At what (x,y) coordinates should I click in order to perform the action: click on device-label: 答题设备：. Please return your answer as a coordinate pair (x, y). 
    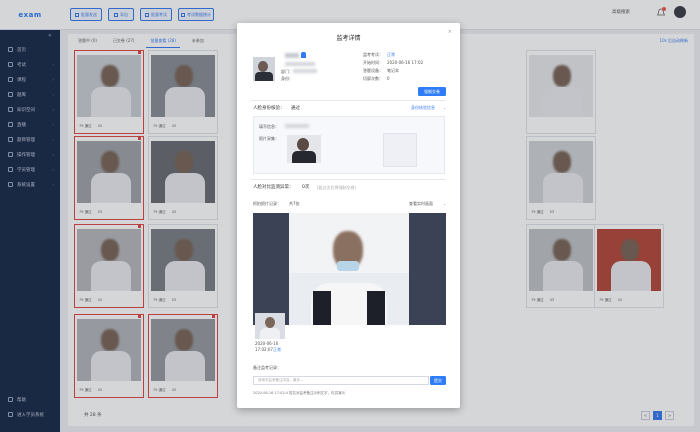
    Looking at the image, I should click on (373, 70).